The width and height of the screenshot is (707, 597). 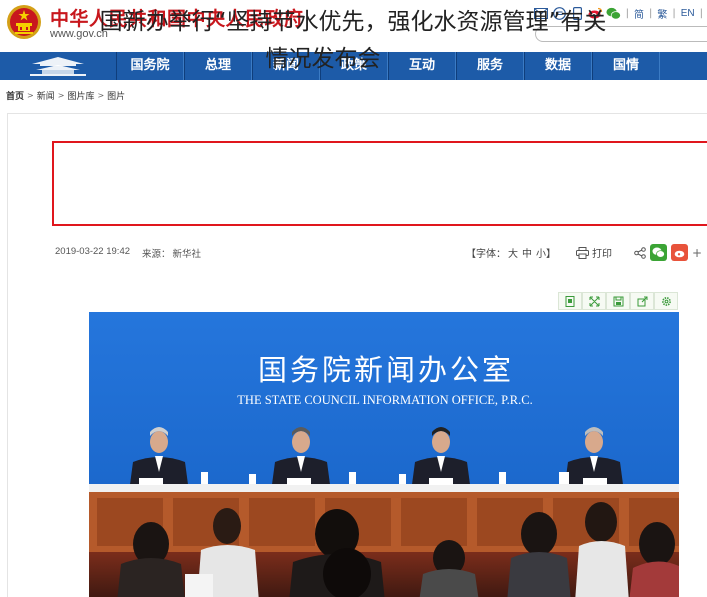 I want to click on source-label: 来源：, so click(x=156, y=254).